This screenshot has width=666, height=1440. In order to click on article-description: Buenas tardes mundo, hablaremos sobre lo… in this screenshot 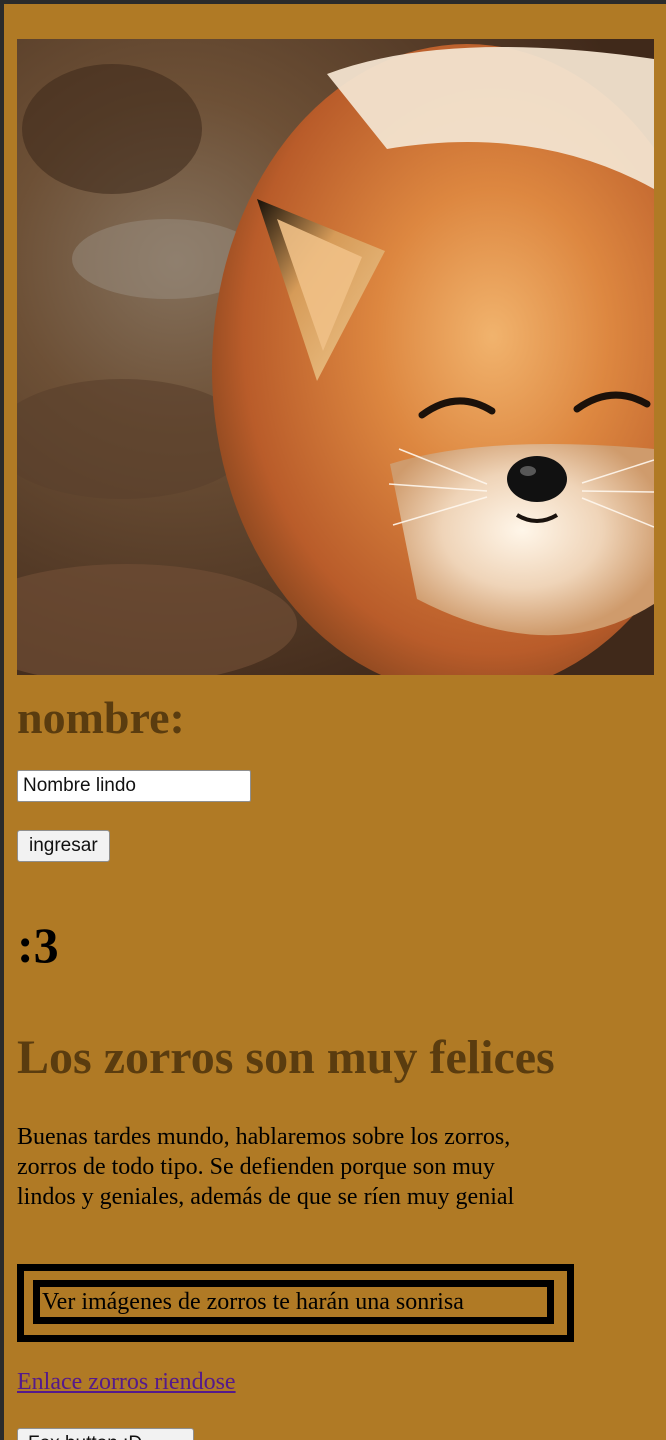, I will do `click(266, 1167)`.